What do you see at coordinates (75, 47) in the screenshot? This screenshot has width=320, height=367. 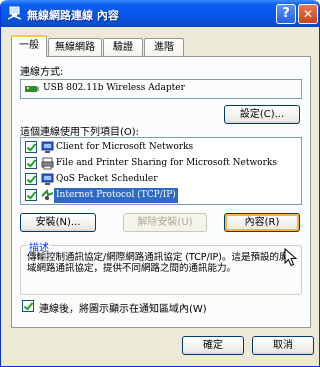 I see `tab-wireless: 無線網路` at bounding box center [75, 47].